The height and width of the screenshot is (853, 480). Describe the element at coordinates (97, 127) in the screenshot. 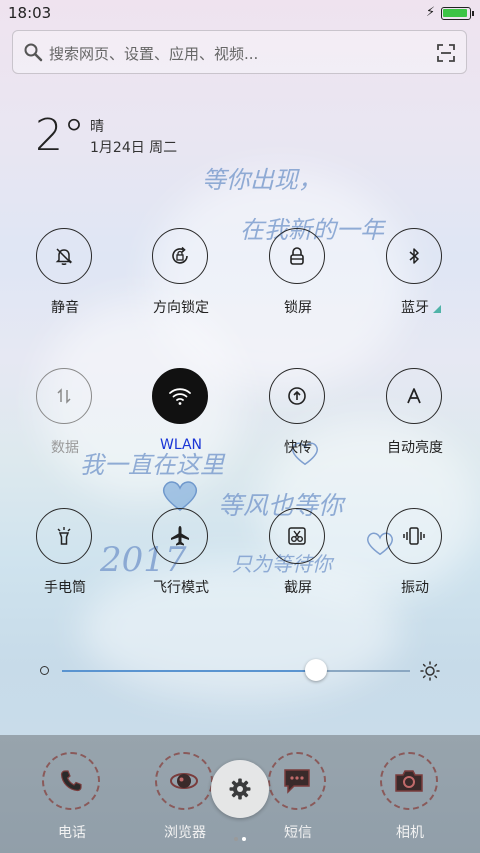

I see `weather-condition: 晴` at that location.